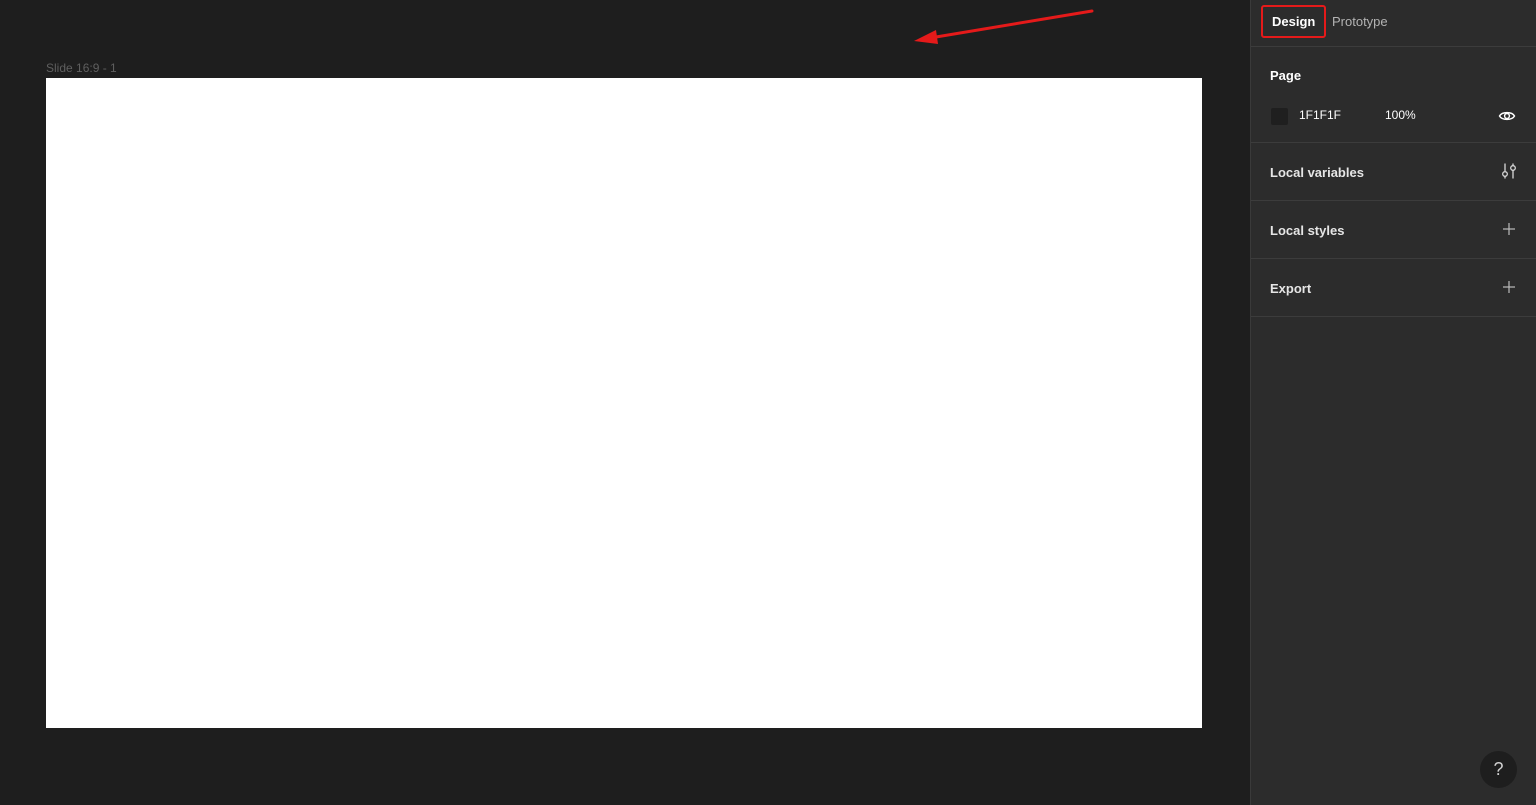 The width and height of the screenshot is (1536, 805). Describe the element at coordinates (1279, 116) in the screenshot. I see `page-fill-swatch` at that location.